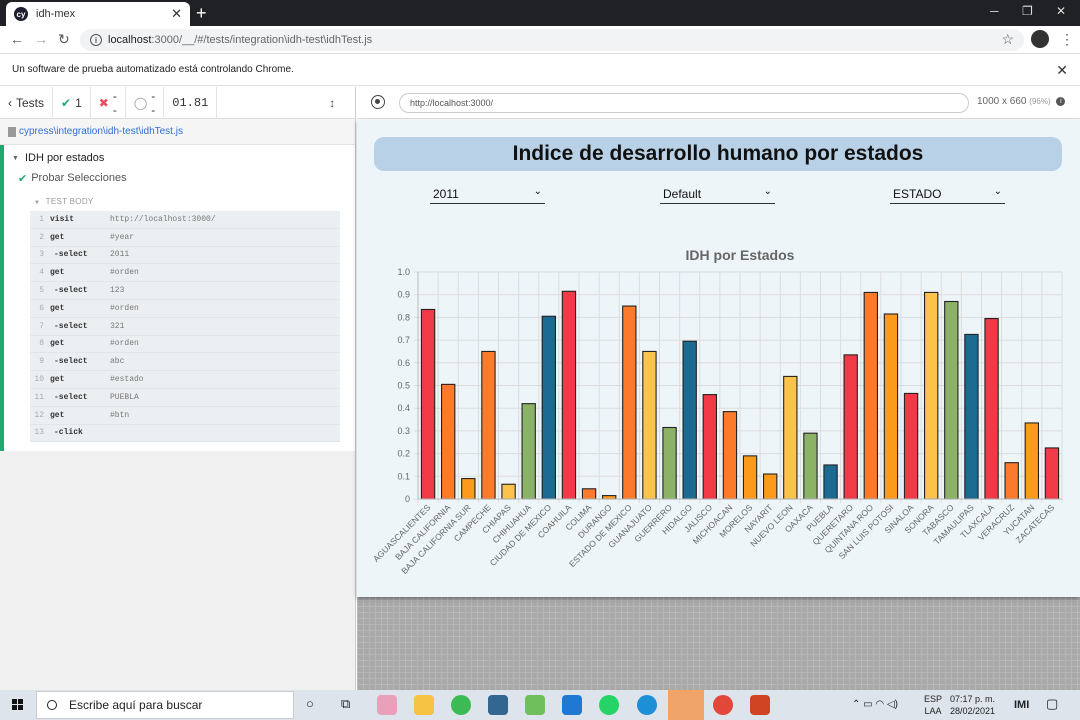 The width and height of the screenshot is (1080, 720). Describe the element at coordinates (997, 191) in the screenshot. I see `chevron-down-icon: ⌄` at that location.